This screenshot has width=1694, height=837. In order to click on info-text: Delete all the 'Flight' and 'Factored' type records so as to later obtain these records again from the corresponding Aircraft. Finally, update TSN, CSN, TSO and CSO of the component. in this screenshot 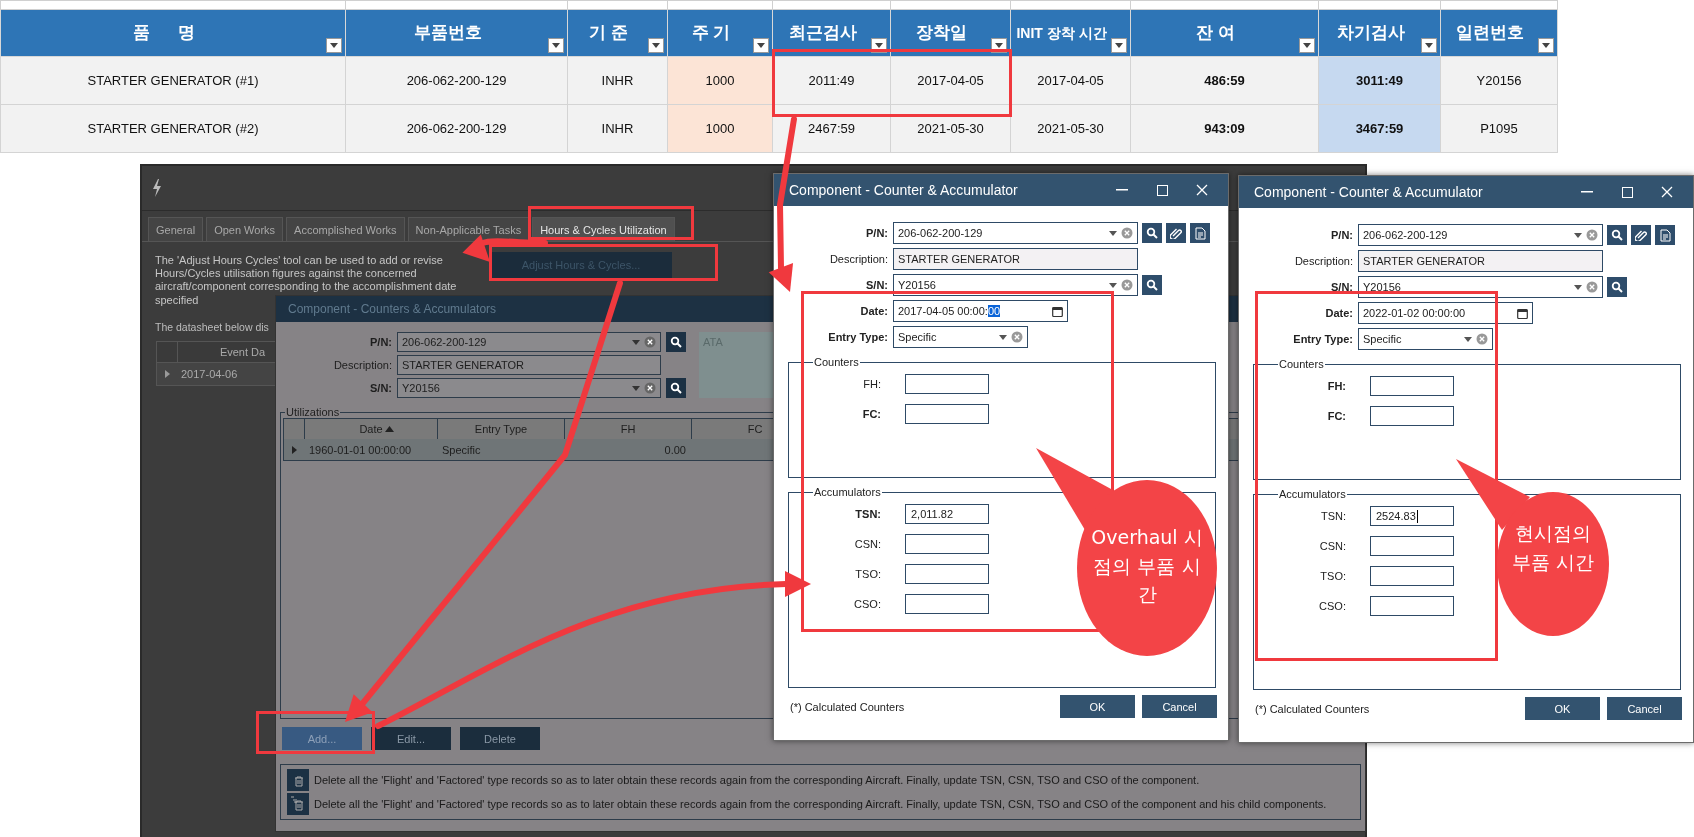, I will do `click(757, 780)`.